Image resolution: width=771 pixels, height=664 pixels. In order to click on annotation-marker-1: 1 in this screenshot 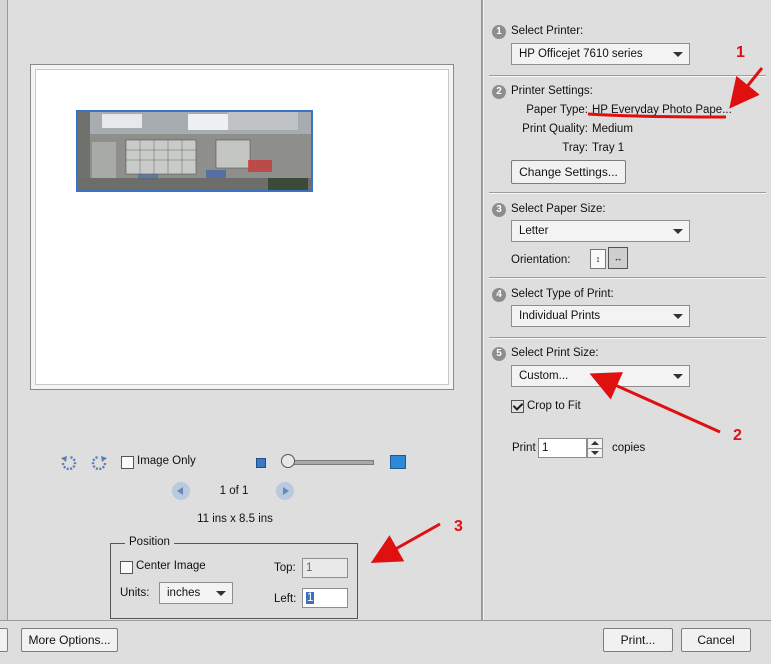, I will do `click(740, 52)`.